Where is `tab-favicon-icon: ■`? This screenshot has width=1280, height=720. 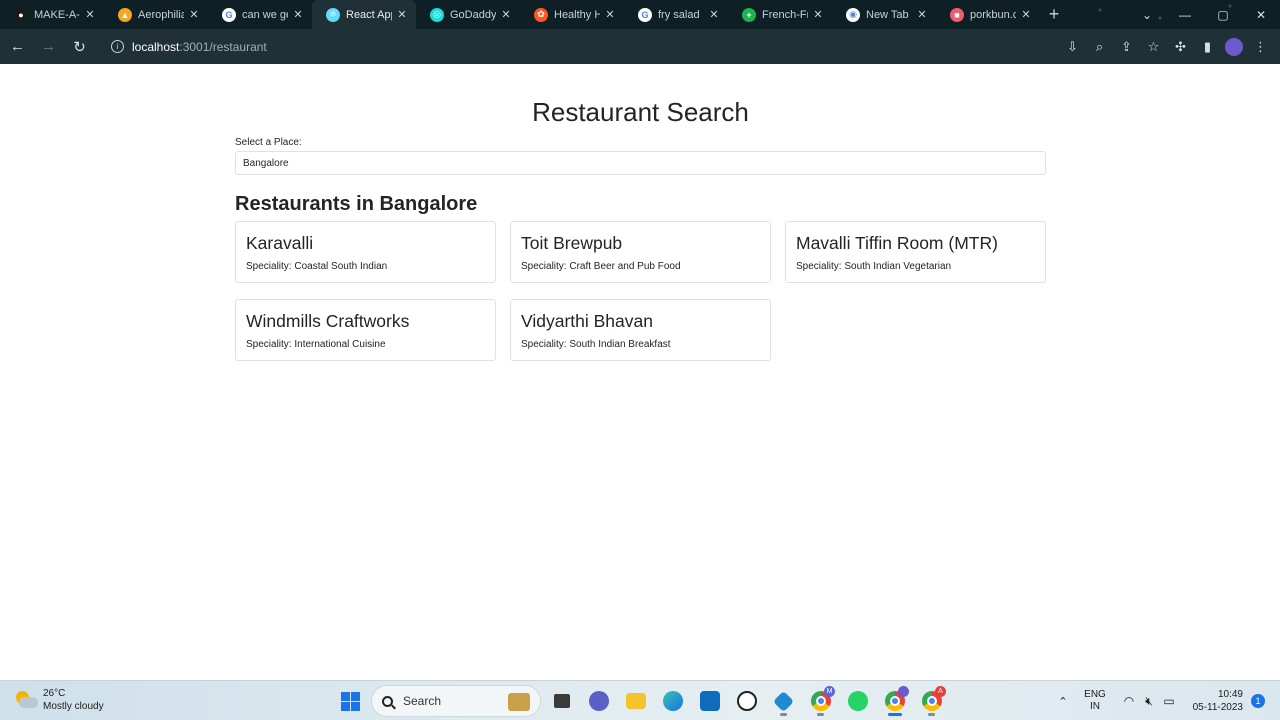
tab-favicon-icon: ■ is located at coordinates (957, 14).